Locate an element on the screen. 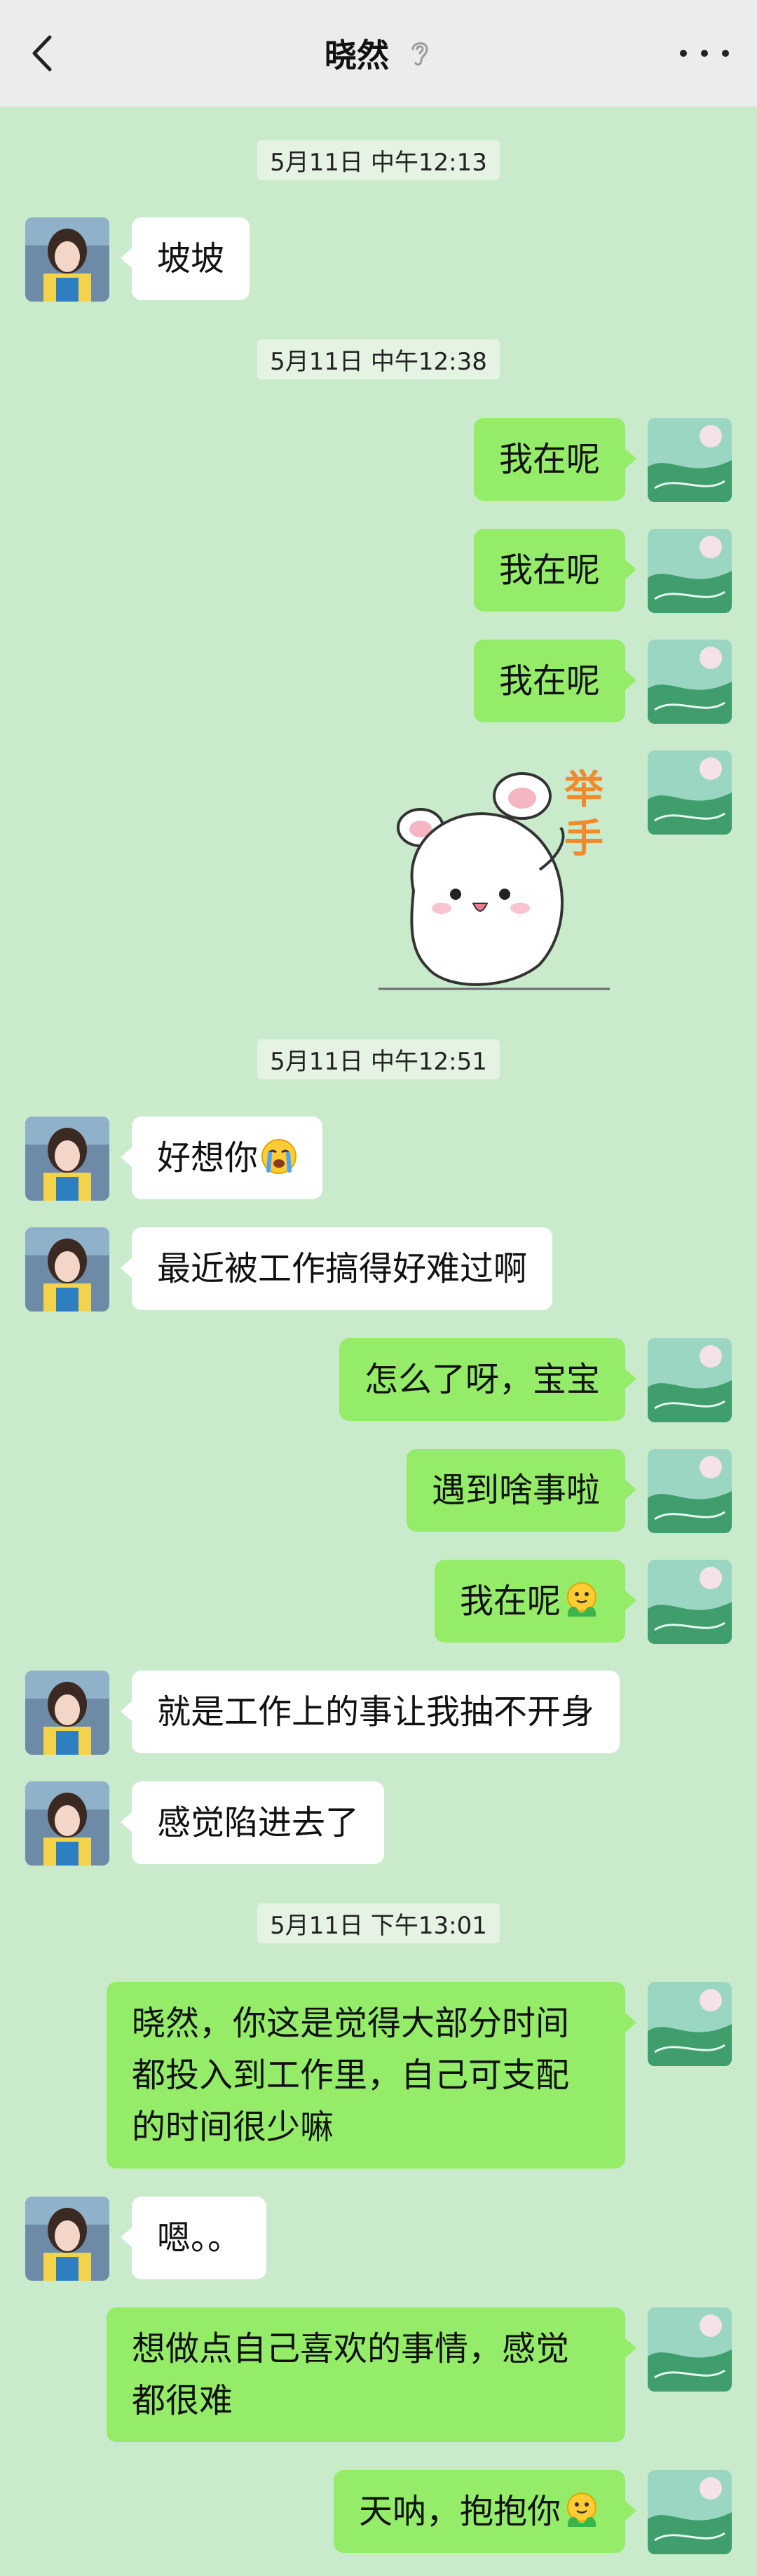 The height and width of the screenshot is (2576, 757). timestamp: 5月11日 中午12:13 is located at coordinates (378, 160).